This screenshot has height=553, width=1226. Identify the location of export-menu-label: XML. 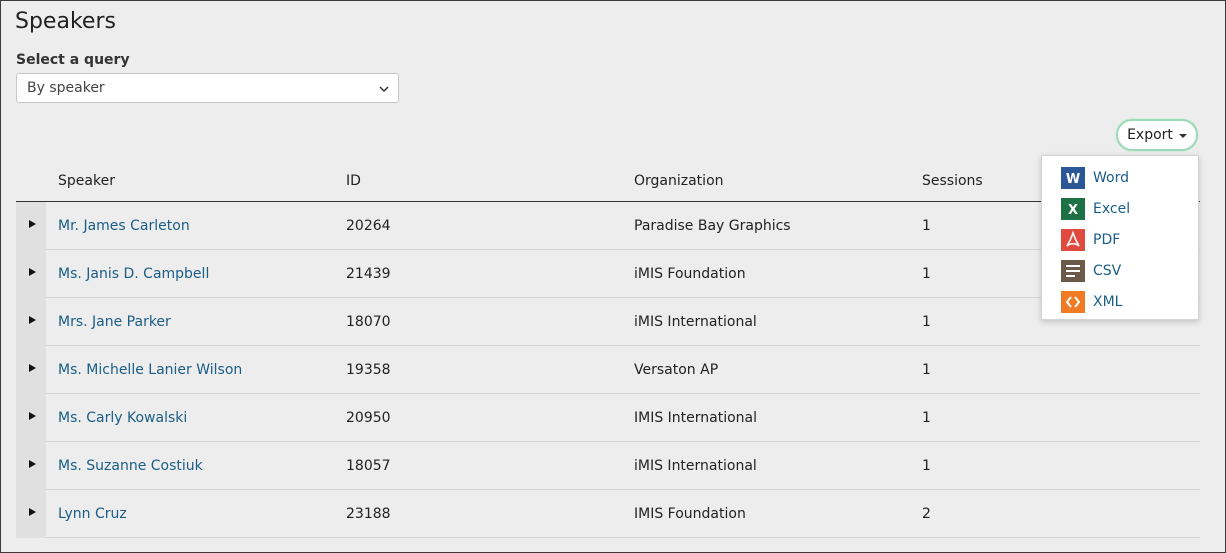
(1108, 301).